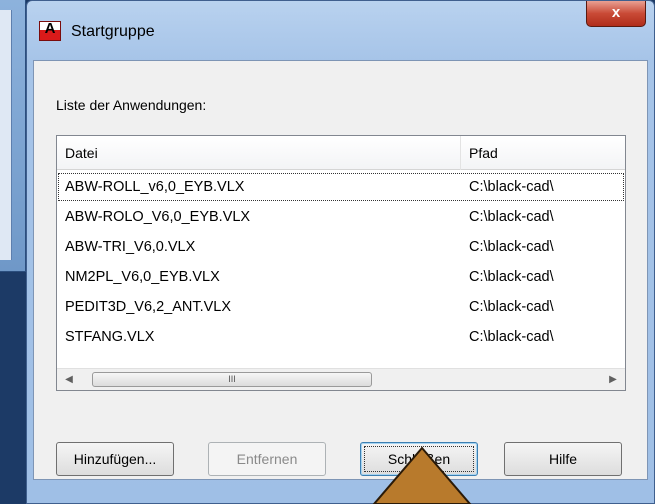 This screenshot has width=655, height=504. I want to click on remove-button: Entfernen, so click(267, 459).